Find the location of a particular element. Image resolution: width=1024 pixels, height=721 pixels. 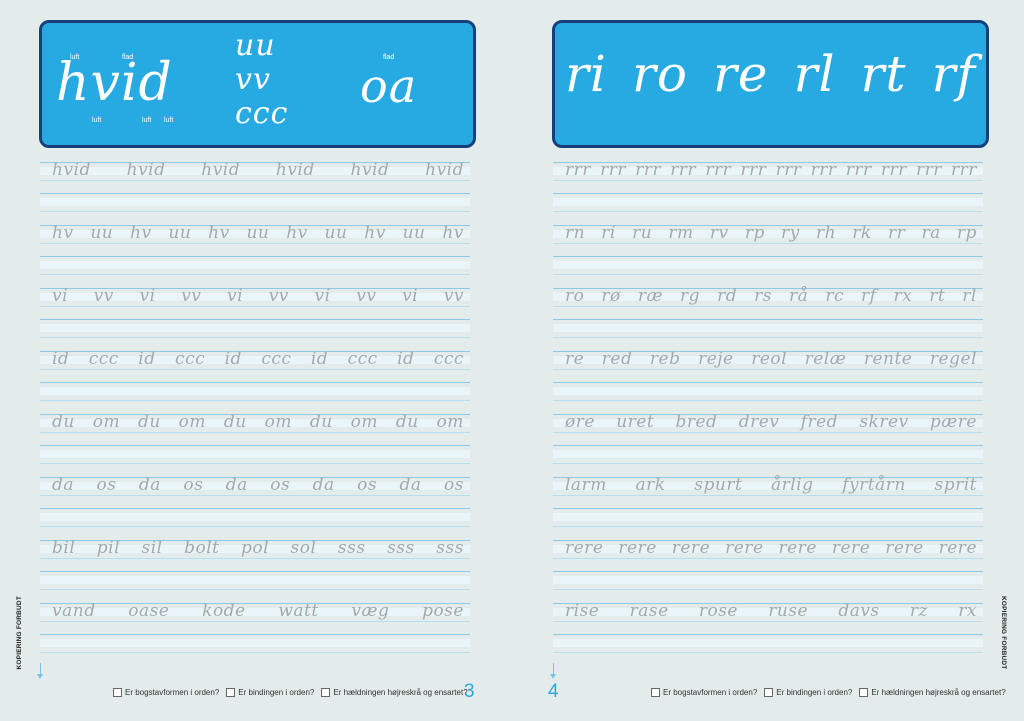

trace-word: rise is located at coordinates (582, 611).